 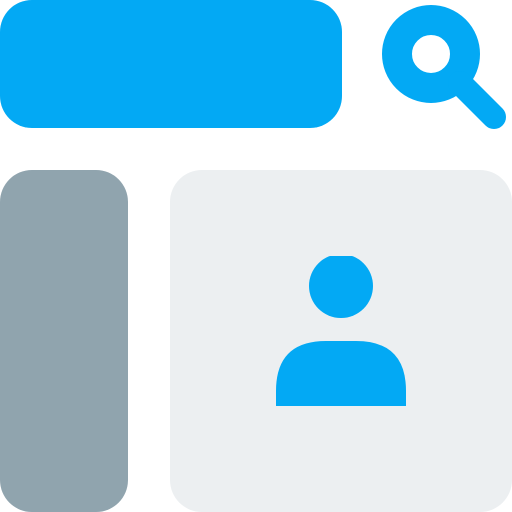 What do you see at coordinates (477, 100) in the screenshot?
I see `search-icon-handle` at bounding box center [477, 100].